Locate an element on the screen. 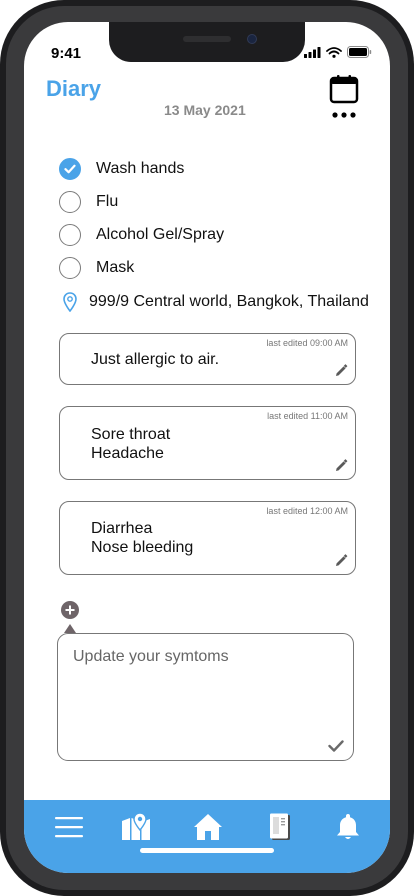  nav-notebook is located at coordinates (281, 827).